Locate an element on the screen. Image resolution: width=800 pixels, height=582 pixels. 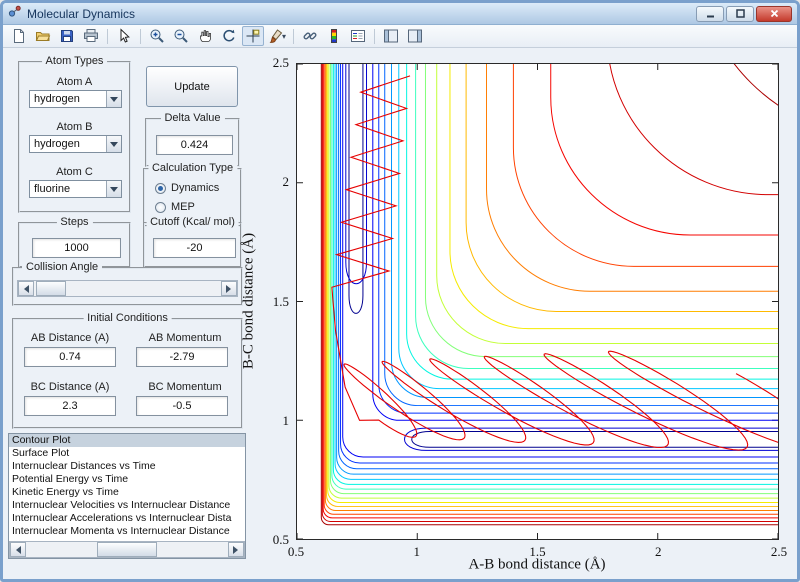
list-item-kinetic-energy: Kinetic Energy vs Time is located at coordinates (127, 492).